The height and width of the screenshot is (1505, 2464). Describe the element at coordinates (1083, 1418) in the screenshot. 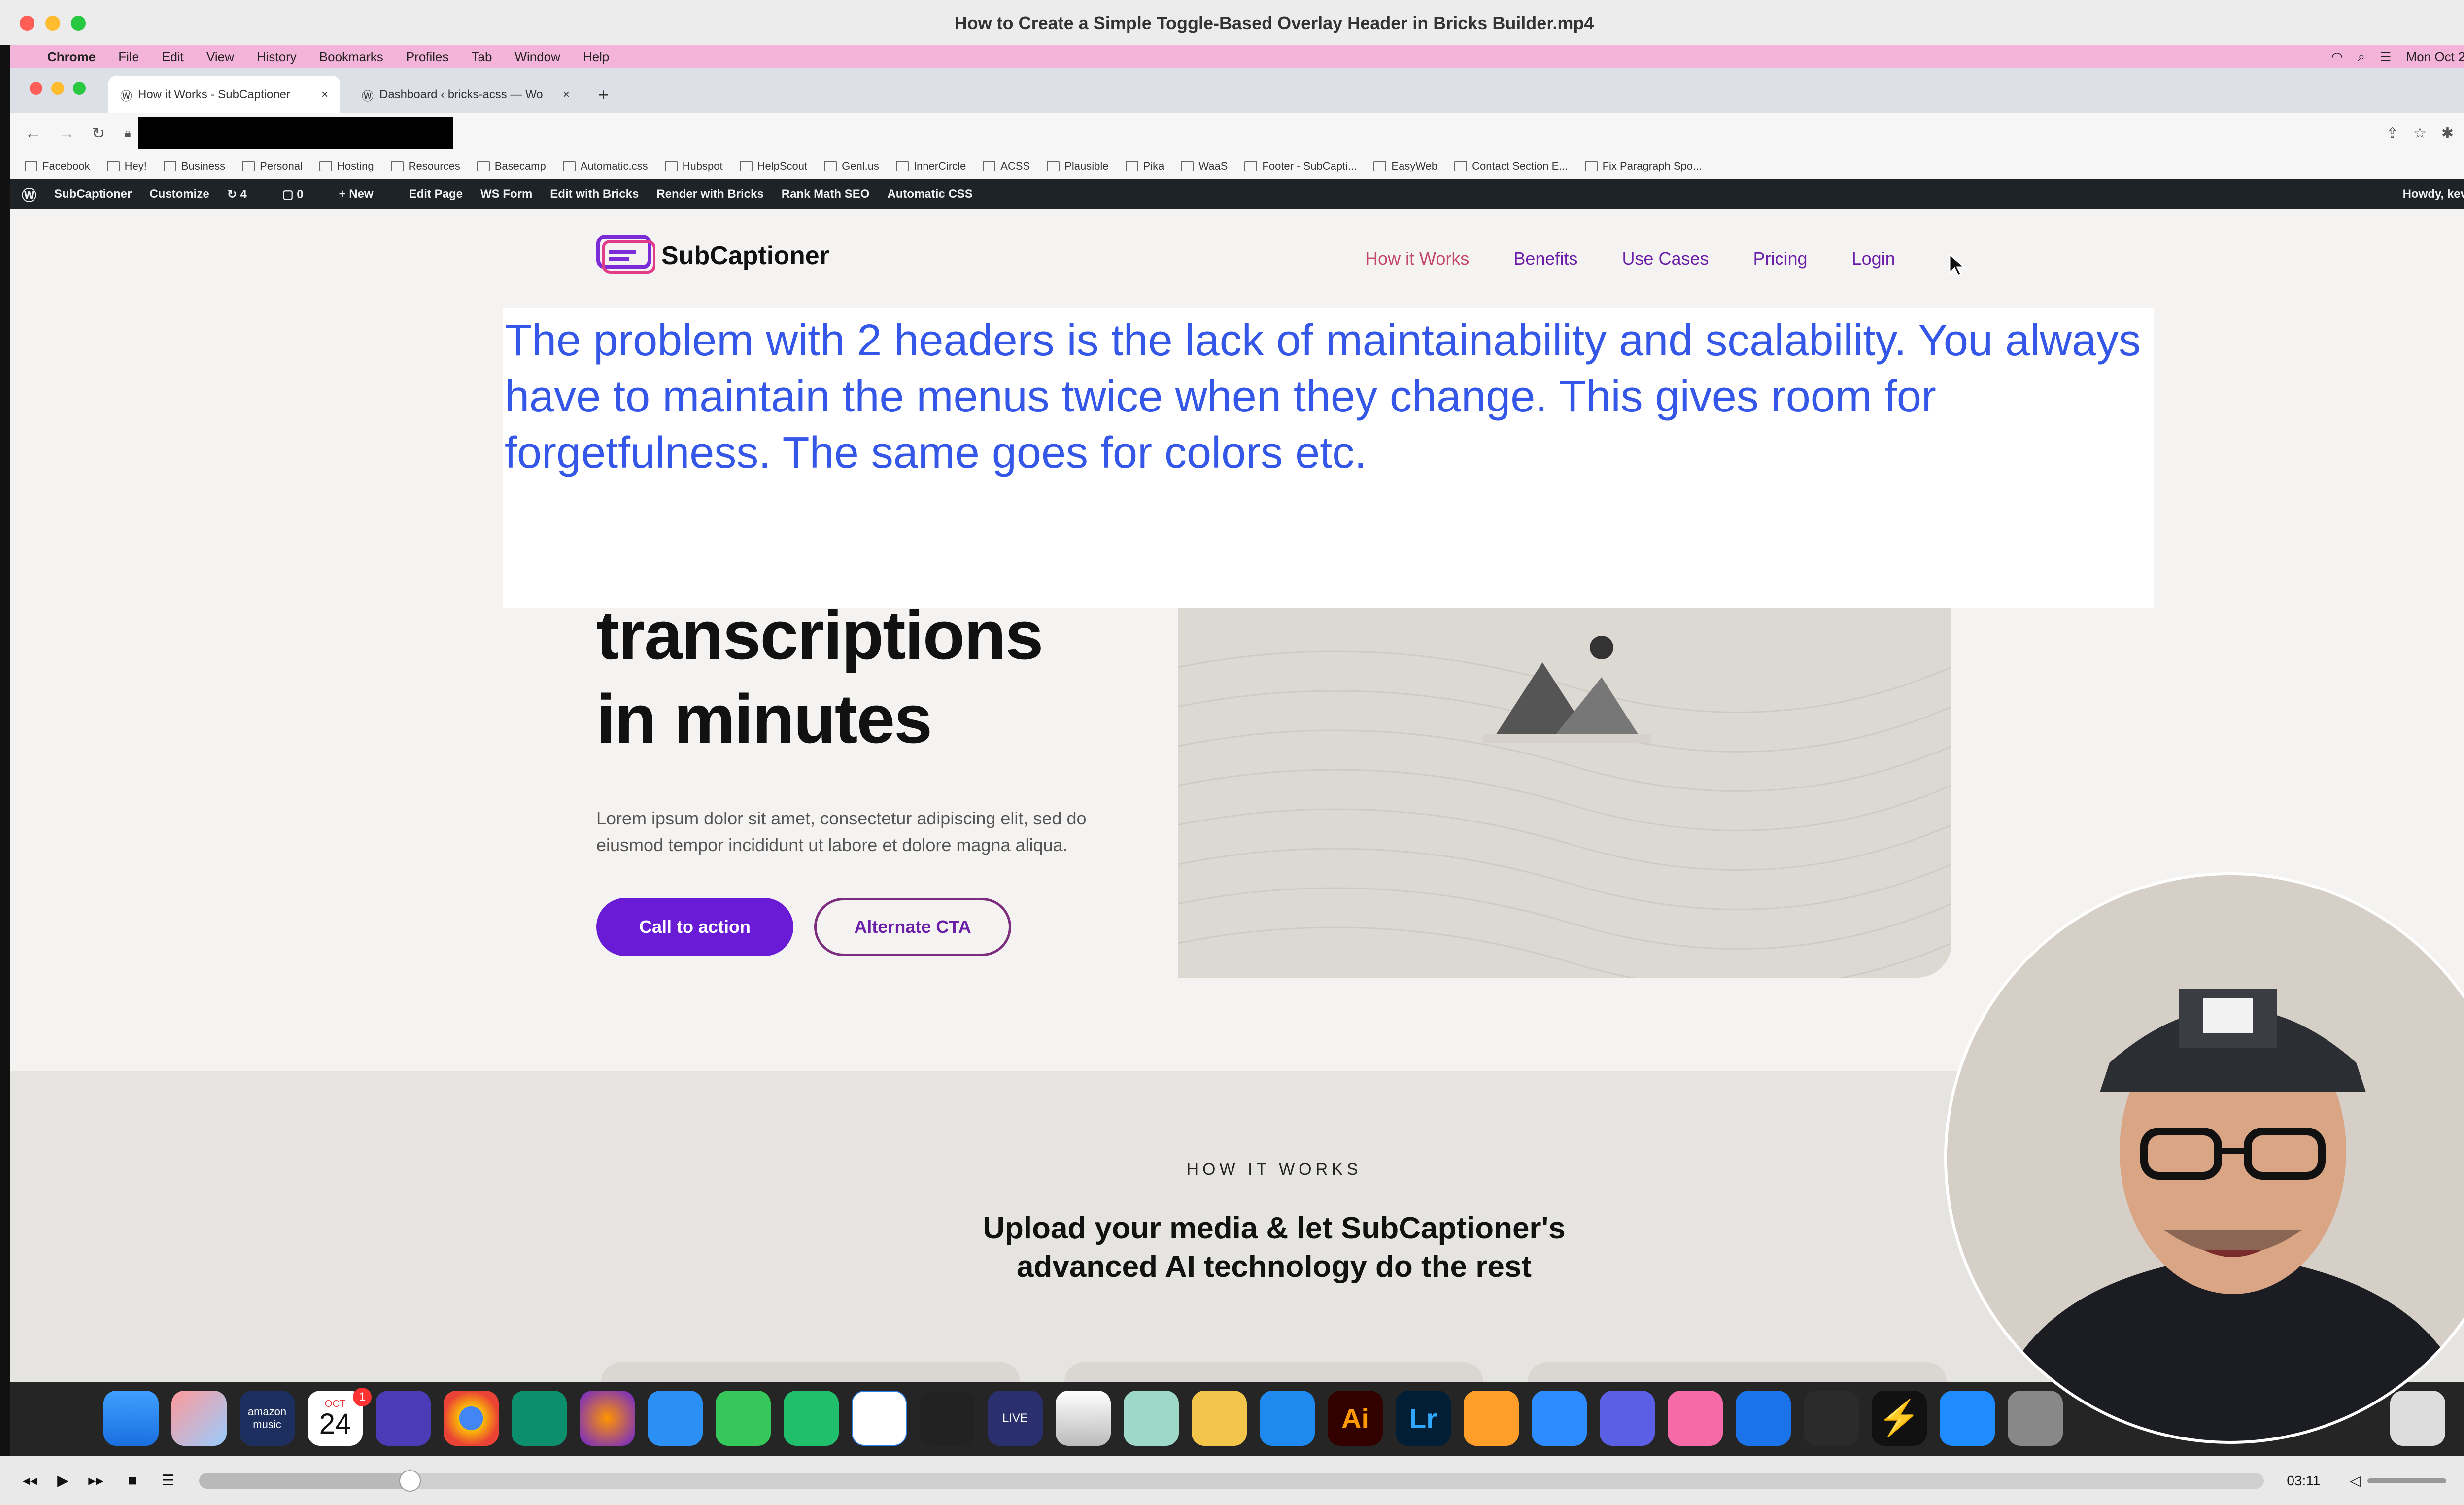

I see `final-cut-icon` at that location.